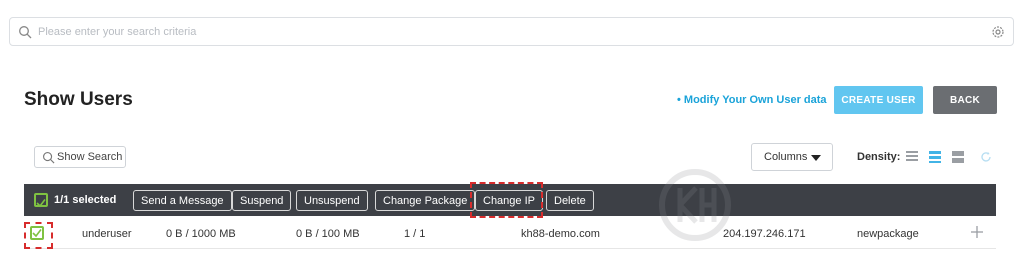 Image resolution: width=1024 pixels, height=272 pixels. What do you see at coordinates (262, 200) in the screenshot?
I see `suspend-button: Suspend` at bounding box center [262, 200].